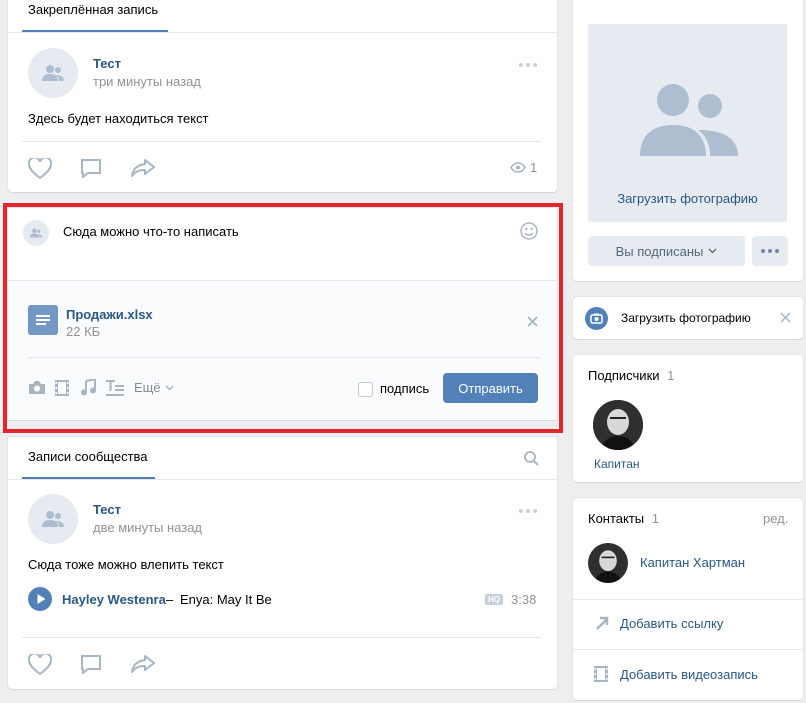 The height and width of the screenshot is (703, 806). Describe the element at coordinates (602, 623) in the screenshot. I see `link-icon` at that location.